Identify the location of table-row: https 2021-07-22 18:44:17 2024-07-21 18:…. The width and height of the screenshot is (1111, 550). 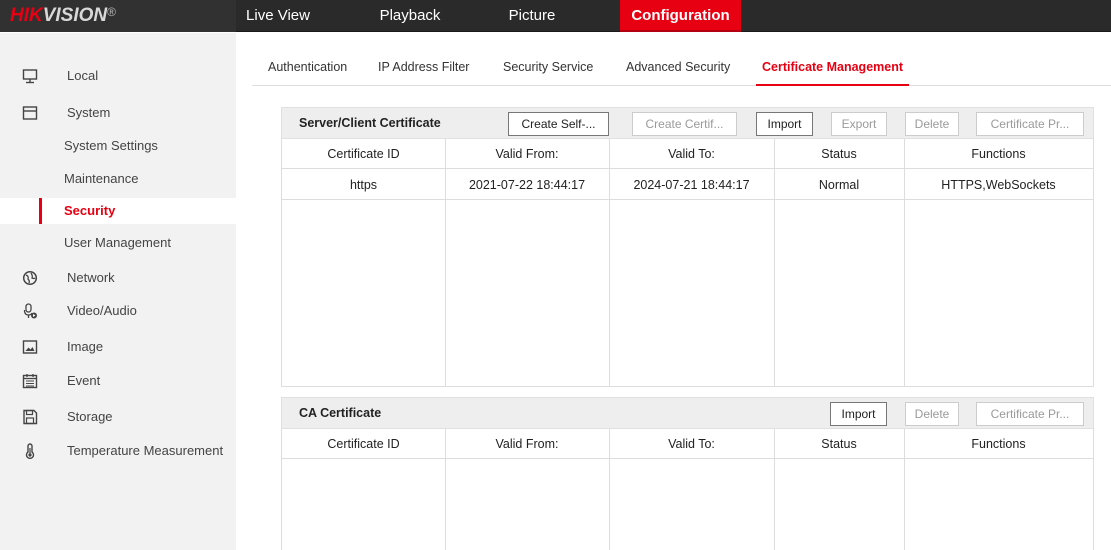
(687, 185).